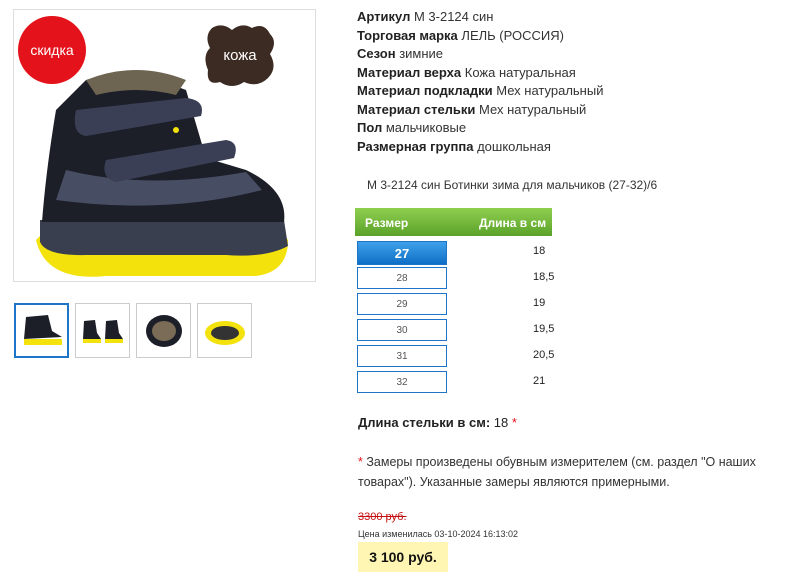 The image size is (800, 583). Describe the element at coordinates (415, 146) in the screenshot. I see `spec-label: Размерная группа` at that location.